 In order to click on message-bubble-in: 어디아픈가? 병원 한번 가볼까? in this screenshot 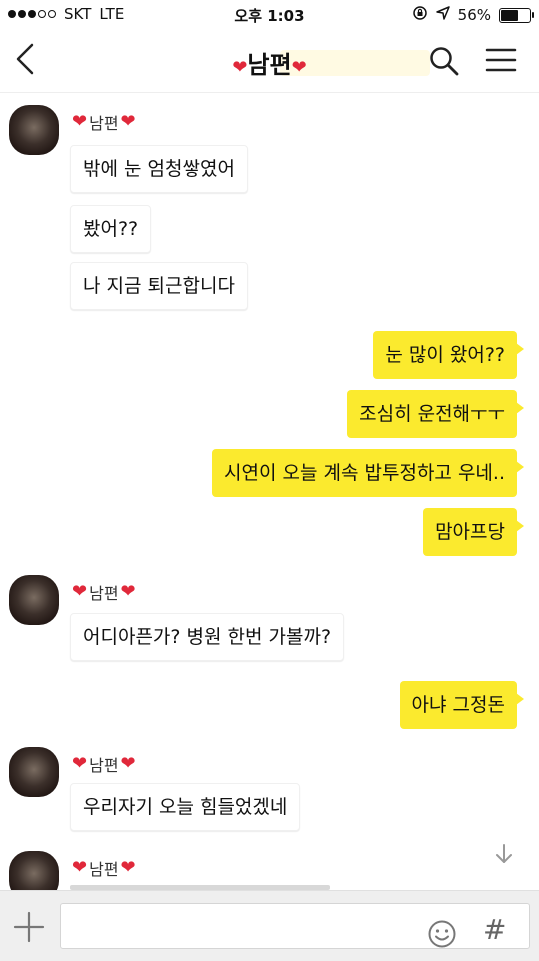, I will do `click(207, 637)`.